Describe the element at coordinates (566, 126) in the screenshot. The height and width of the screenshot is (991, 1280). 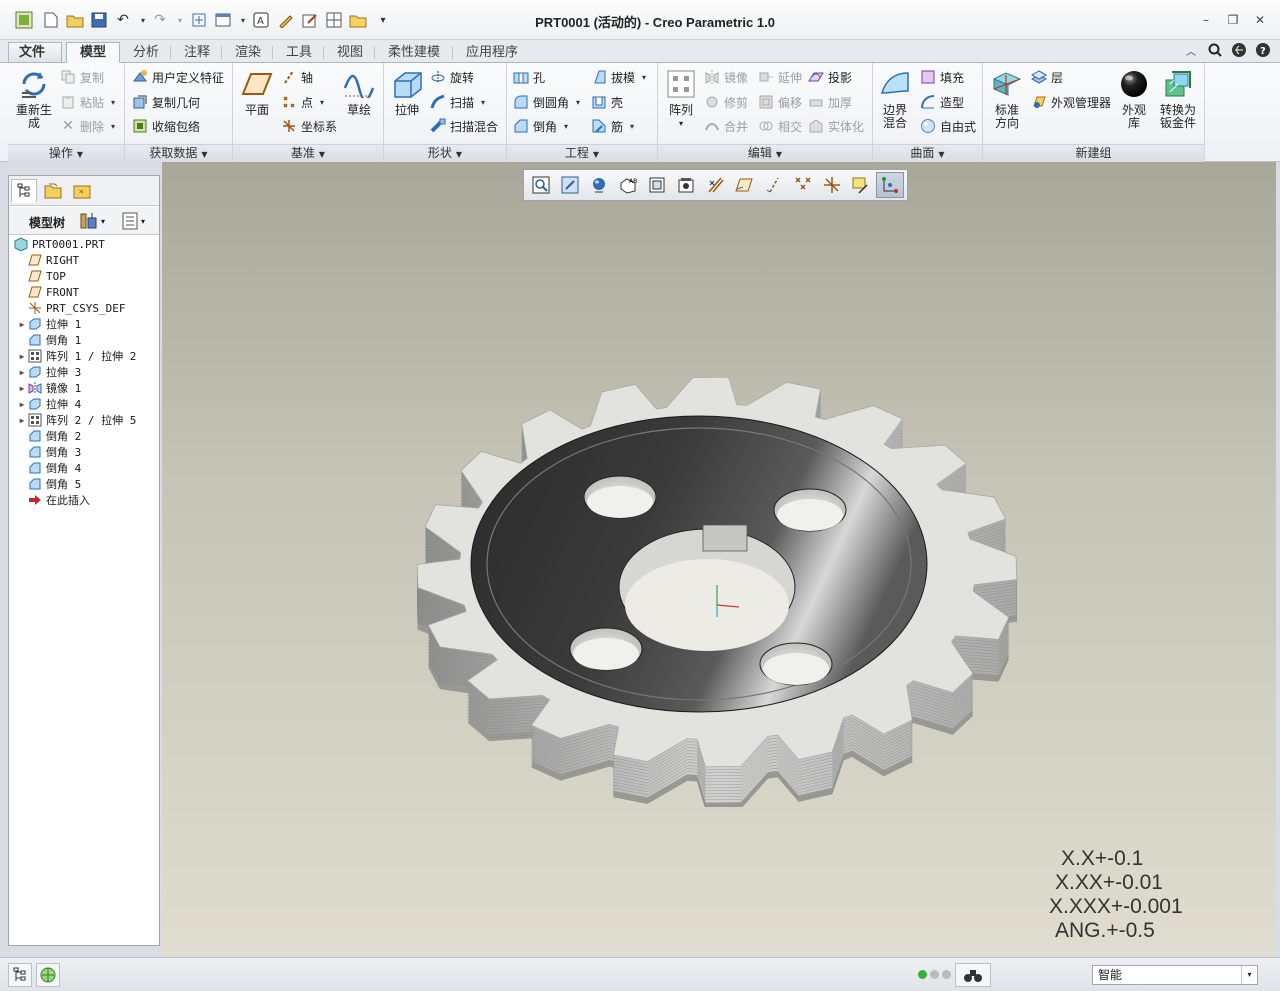
I see `chamfer-dropdown-icon: ▾` at that location.